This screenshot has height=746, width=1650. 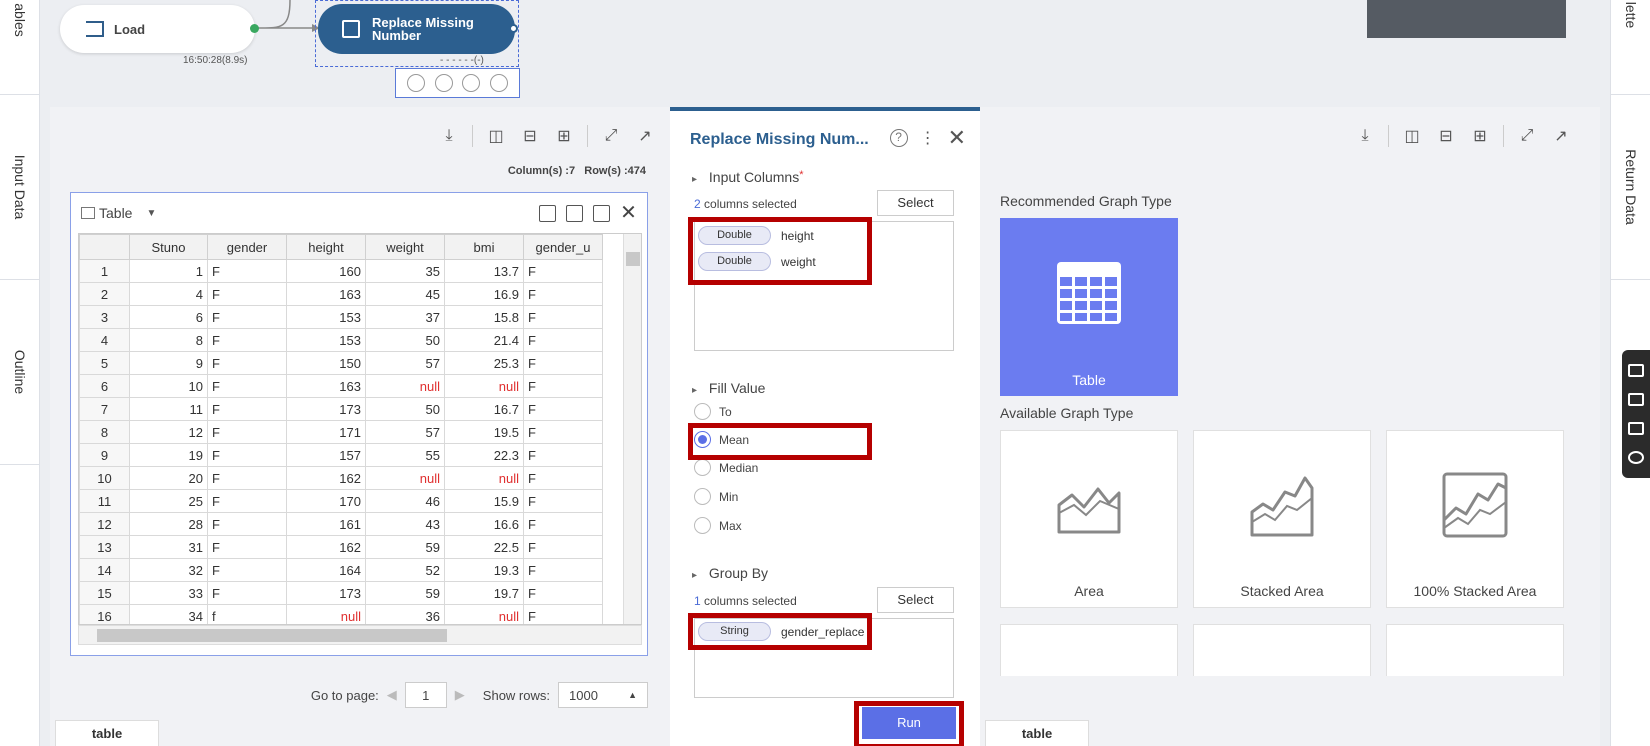 I want to click on table-cell: 153, so click(x=326, y=340).